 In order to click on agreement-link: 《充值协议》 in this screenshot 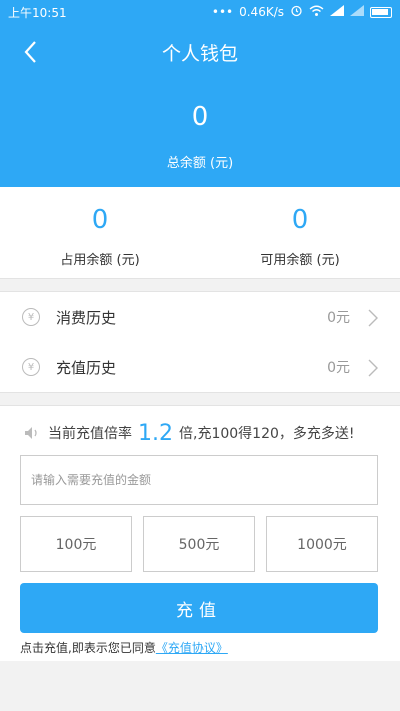, I will do `click(192, 648)`.